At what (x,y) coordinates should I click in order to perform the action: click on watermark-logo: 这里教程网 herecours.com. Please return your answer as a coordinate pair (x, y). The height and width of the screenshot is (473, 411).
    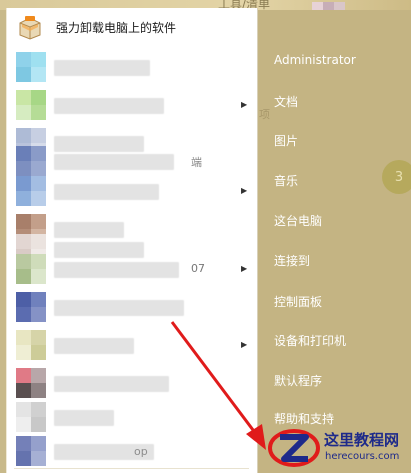
    Looking at the image, I should click on (336, 445).